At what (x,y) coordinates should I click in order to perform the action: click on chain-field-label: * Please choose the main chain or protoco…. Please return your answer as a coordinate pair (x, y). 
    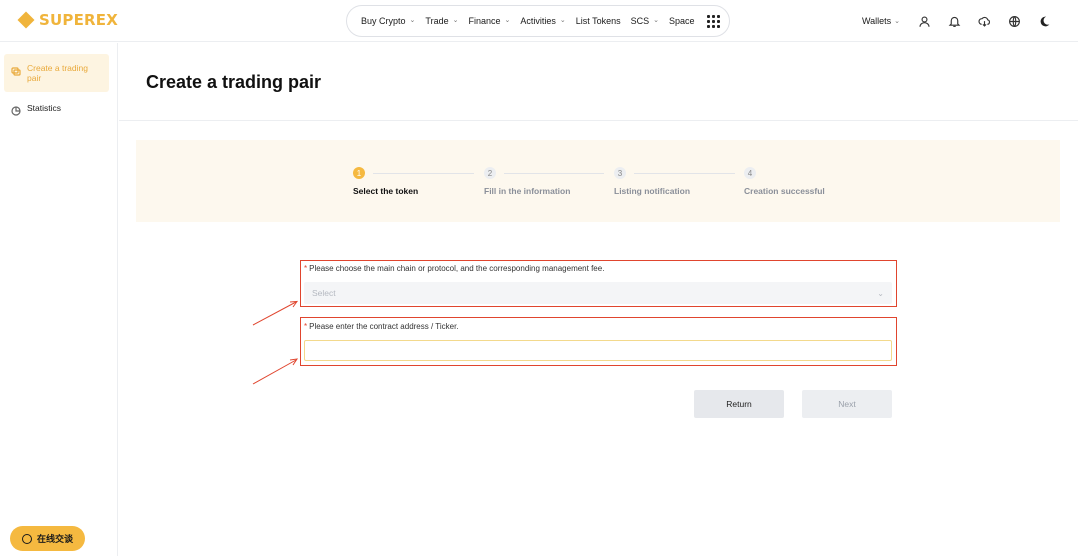
    Looking at the image, I should click on (454, 268).